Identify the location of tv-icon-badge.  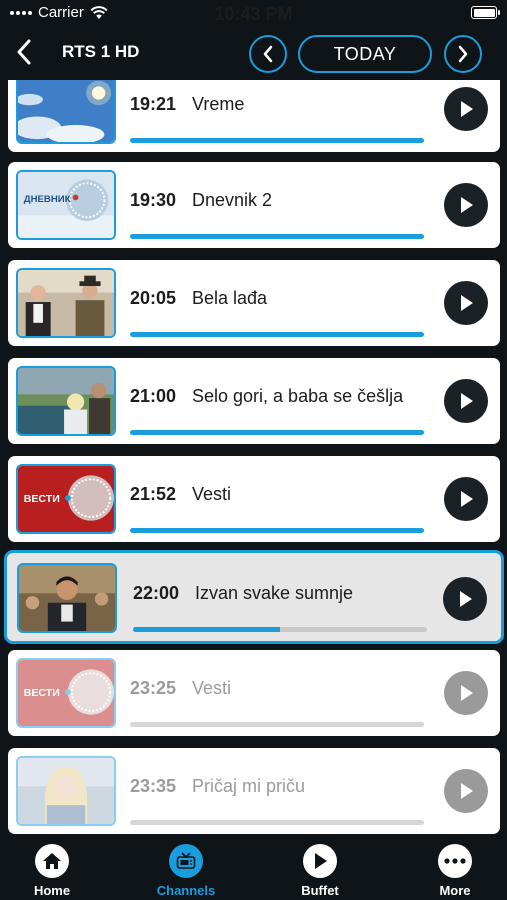
(186, 861).